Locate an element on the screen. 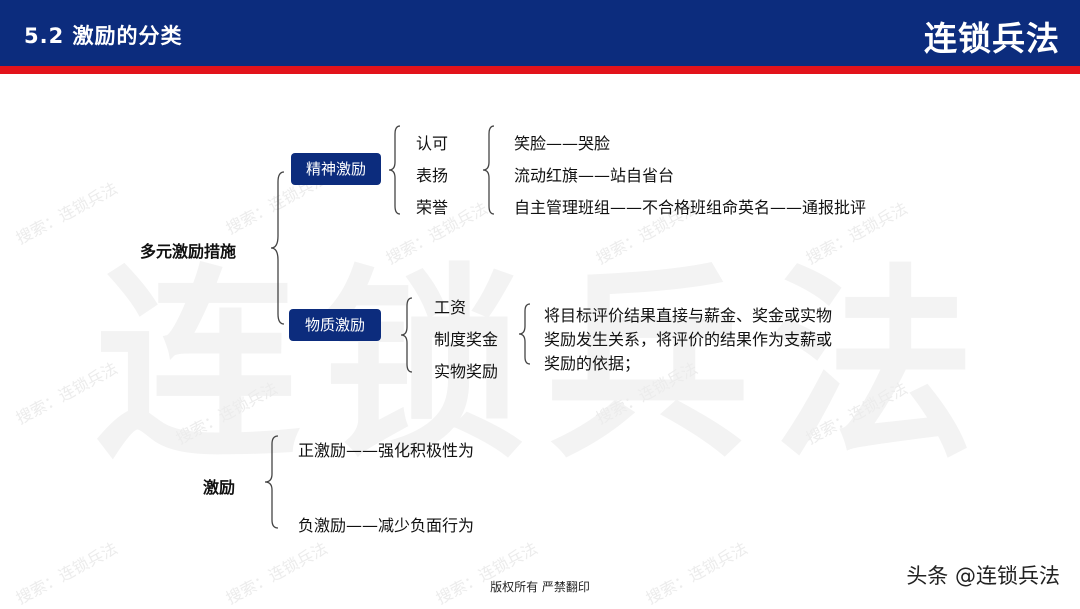 The height and width of the screenshot is (609, 1080). brace-material-detail is located at coordinates (524, 334).